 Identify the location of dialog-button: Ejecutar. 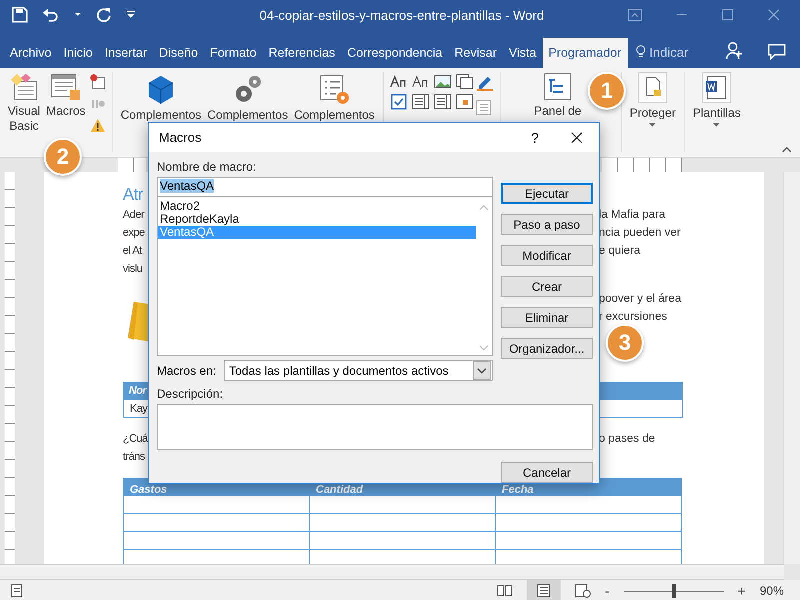
(547, 193).